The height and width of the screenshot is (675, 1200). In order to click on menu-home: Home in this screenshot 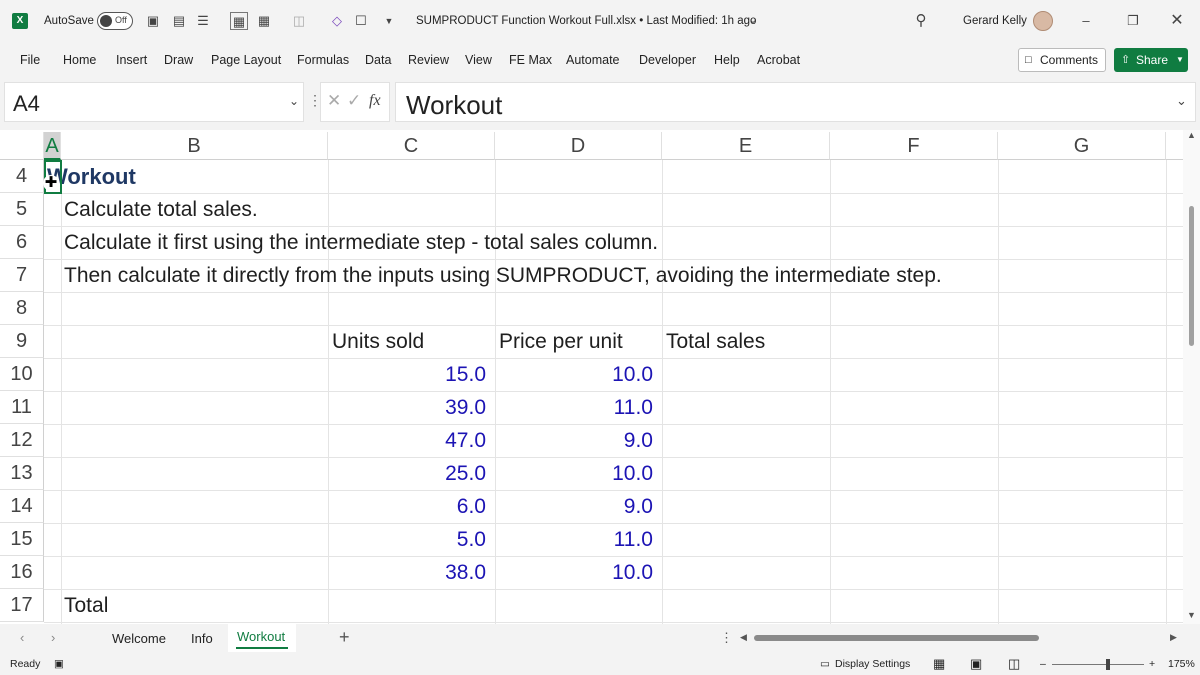, I will do `click(79, 60)`.